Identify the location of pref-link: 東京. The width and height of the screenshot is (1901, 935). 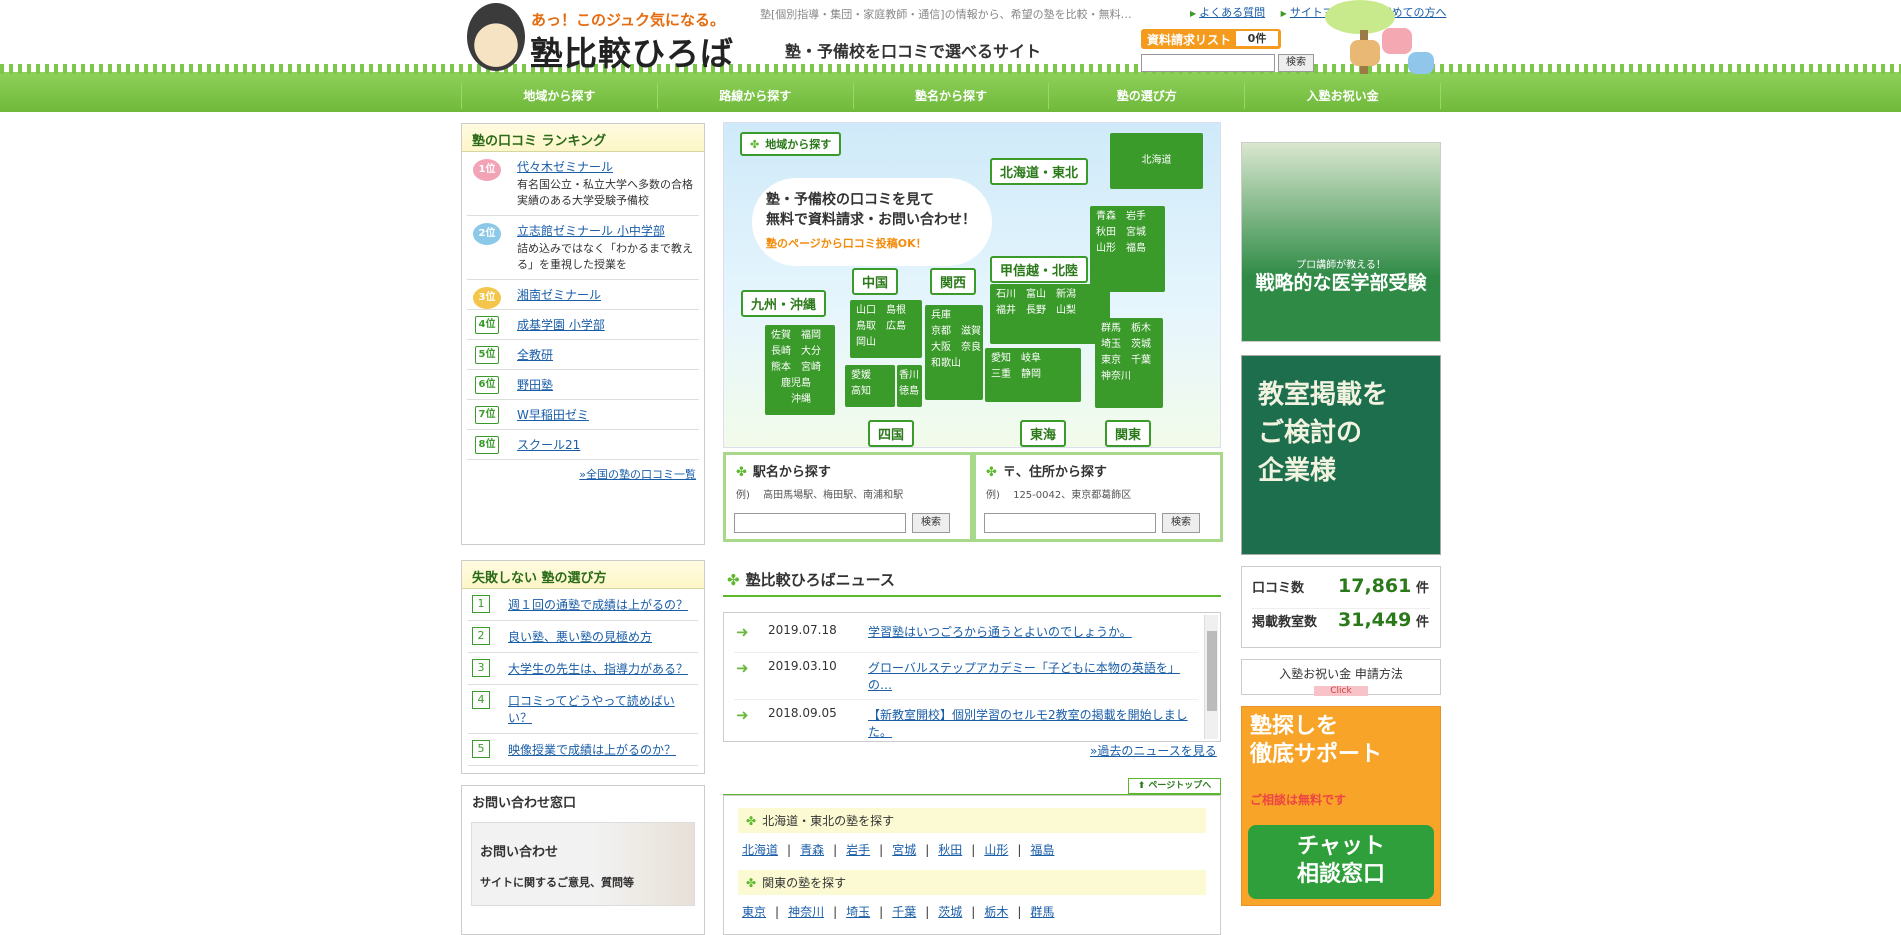
(754, 912).